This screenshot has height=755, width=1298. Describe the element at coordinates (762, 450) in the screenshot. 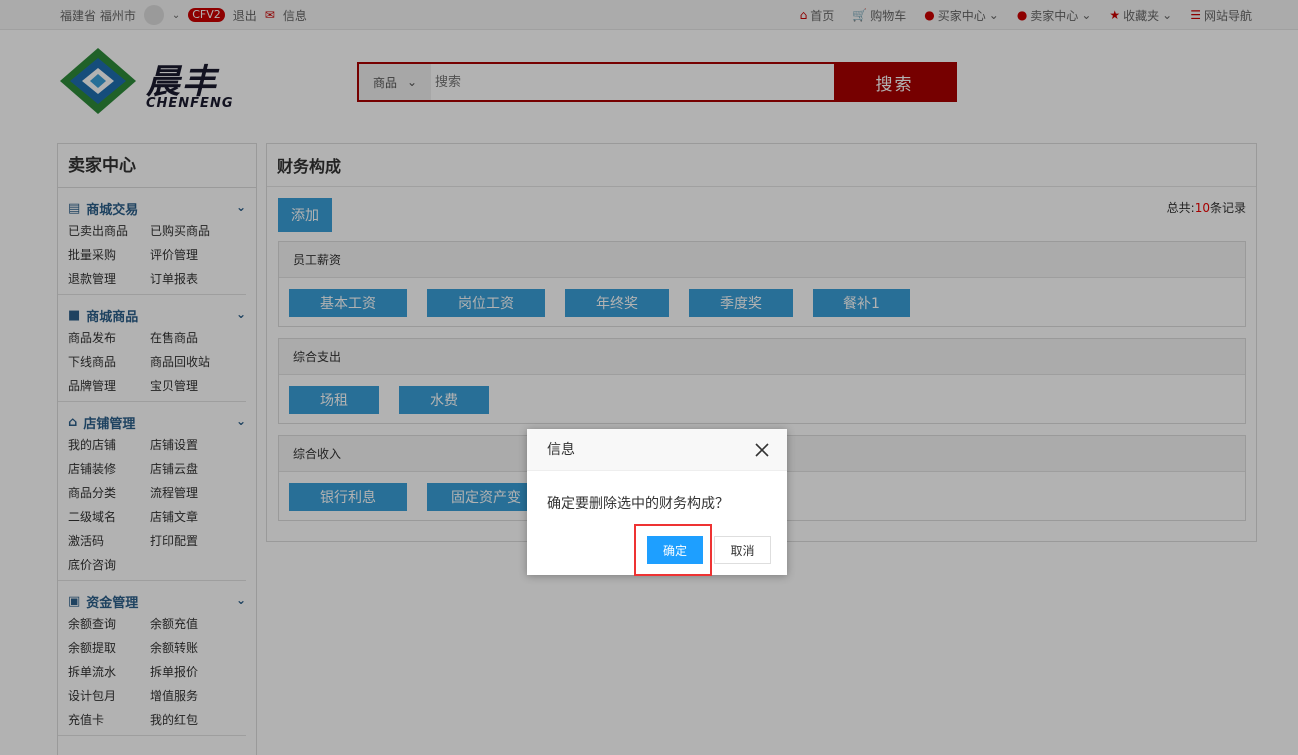

I see `close-icon` at that location.